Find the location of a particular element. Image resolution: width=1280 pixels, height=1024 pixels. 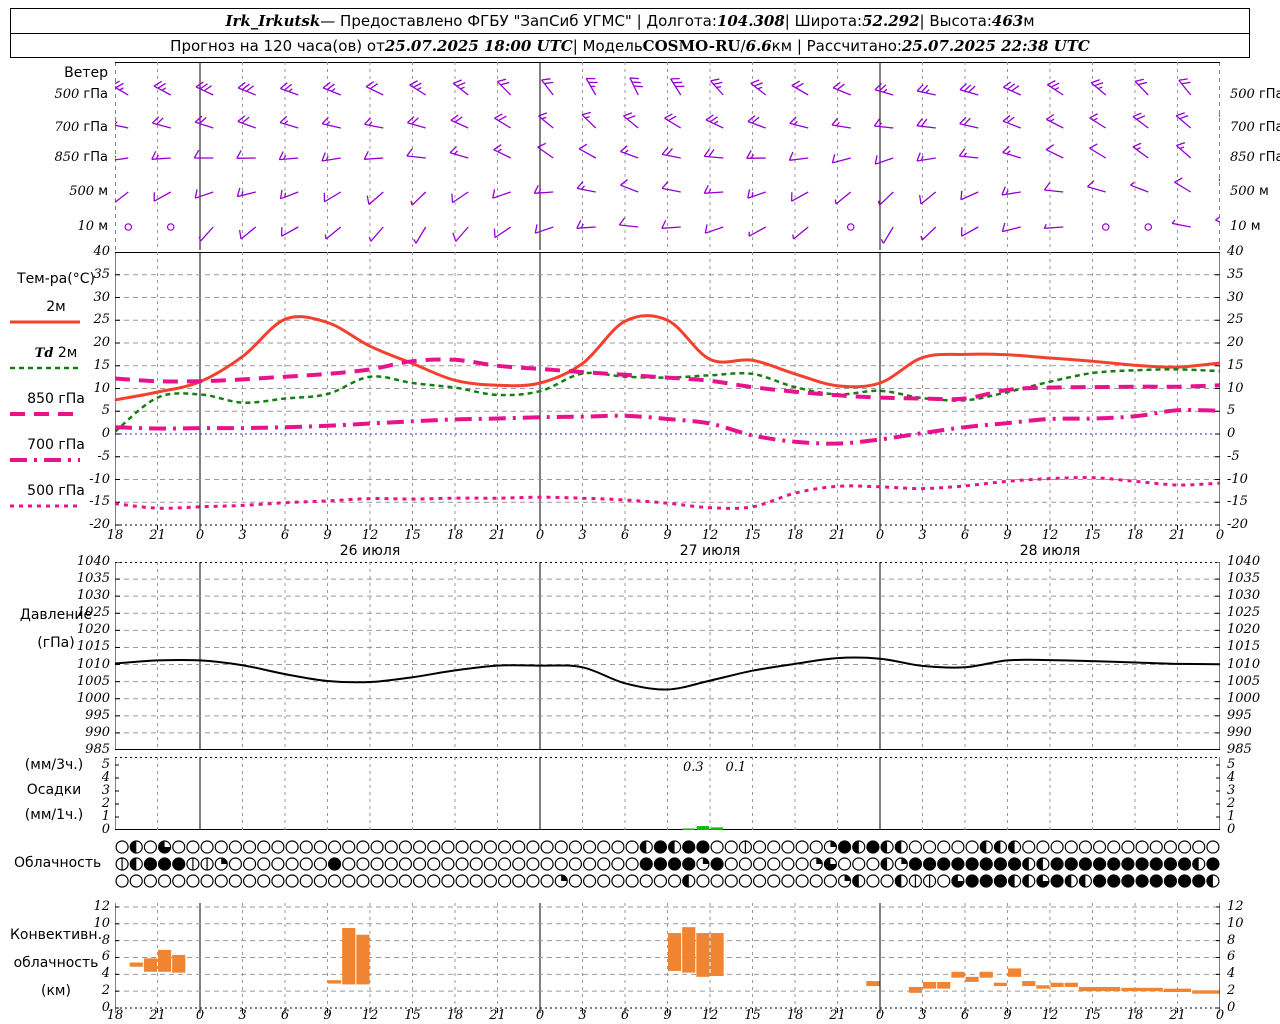

header-segment: 25.07.2025 22:38 UTC is located at coordinates (995, 46).